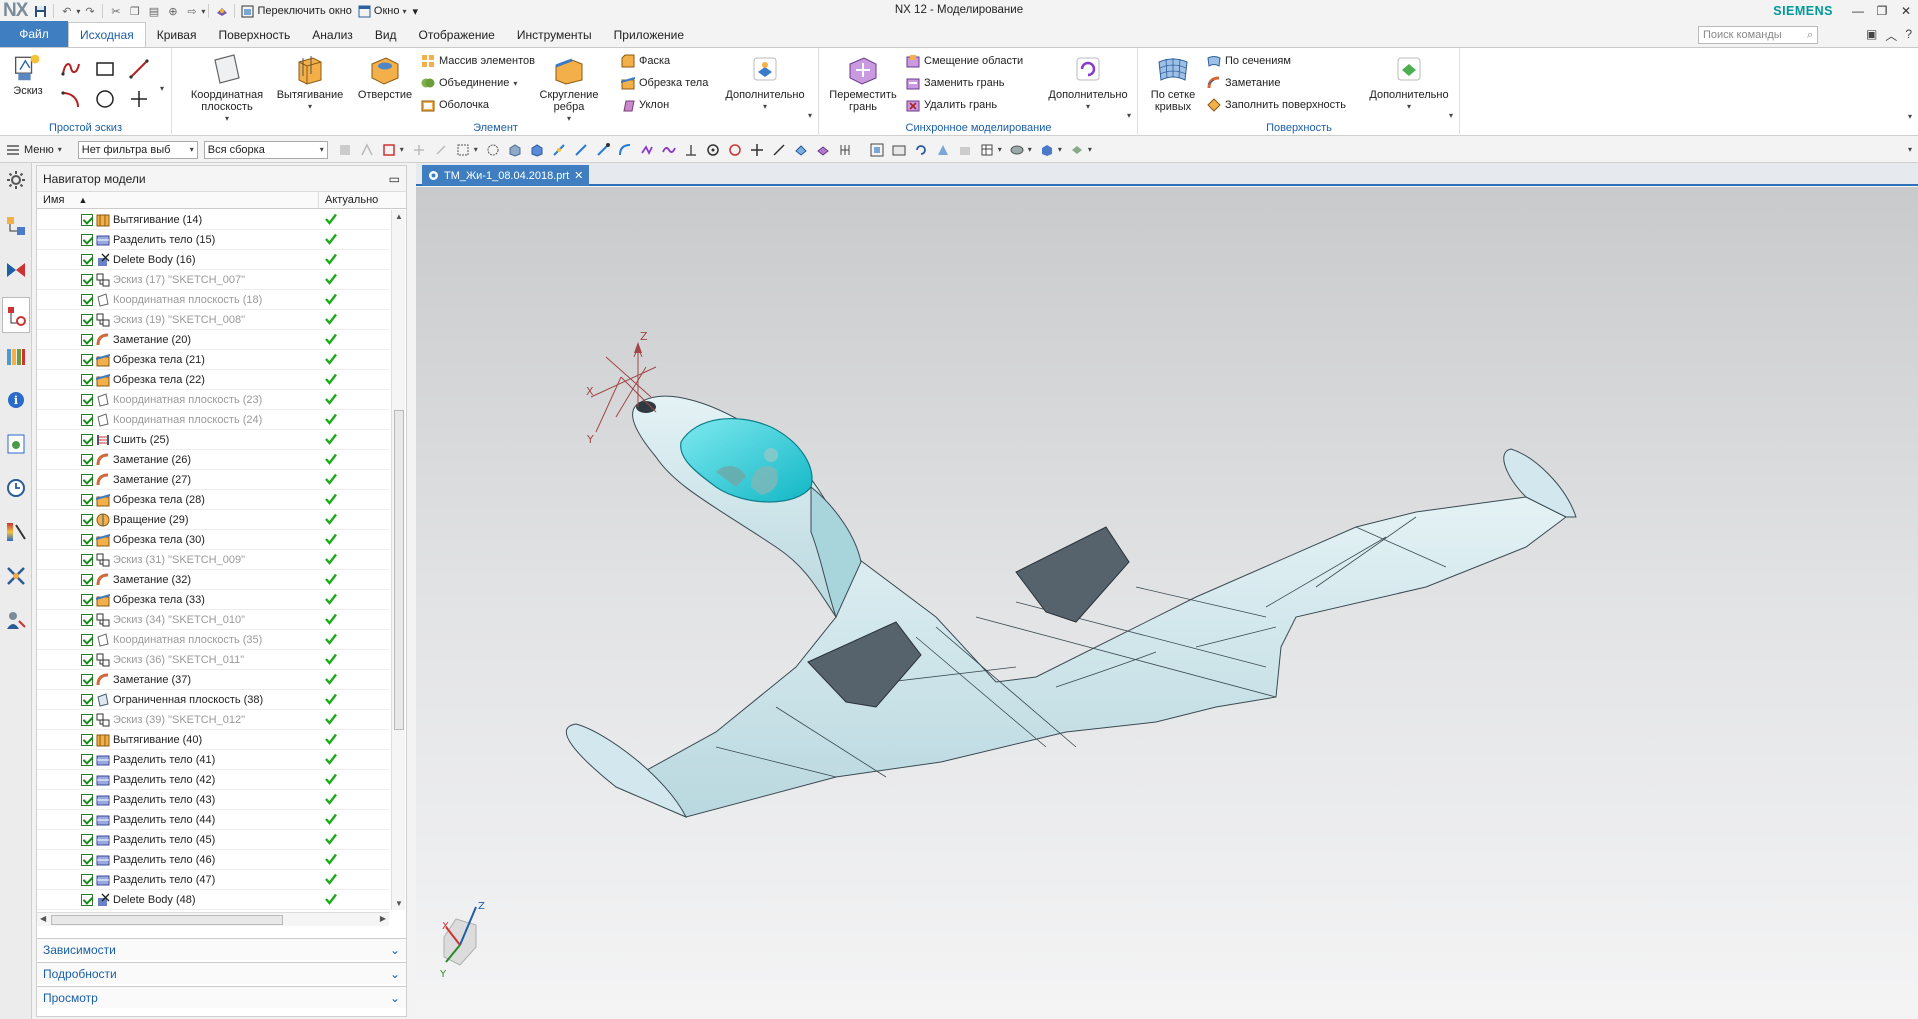  Describe the element at coordinates (385, 76) in the screenshot. I see `hole-button: Отверстие` at that location.